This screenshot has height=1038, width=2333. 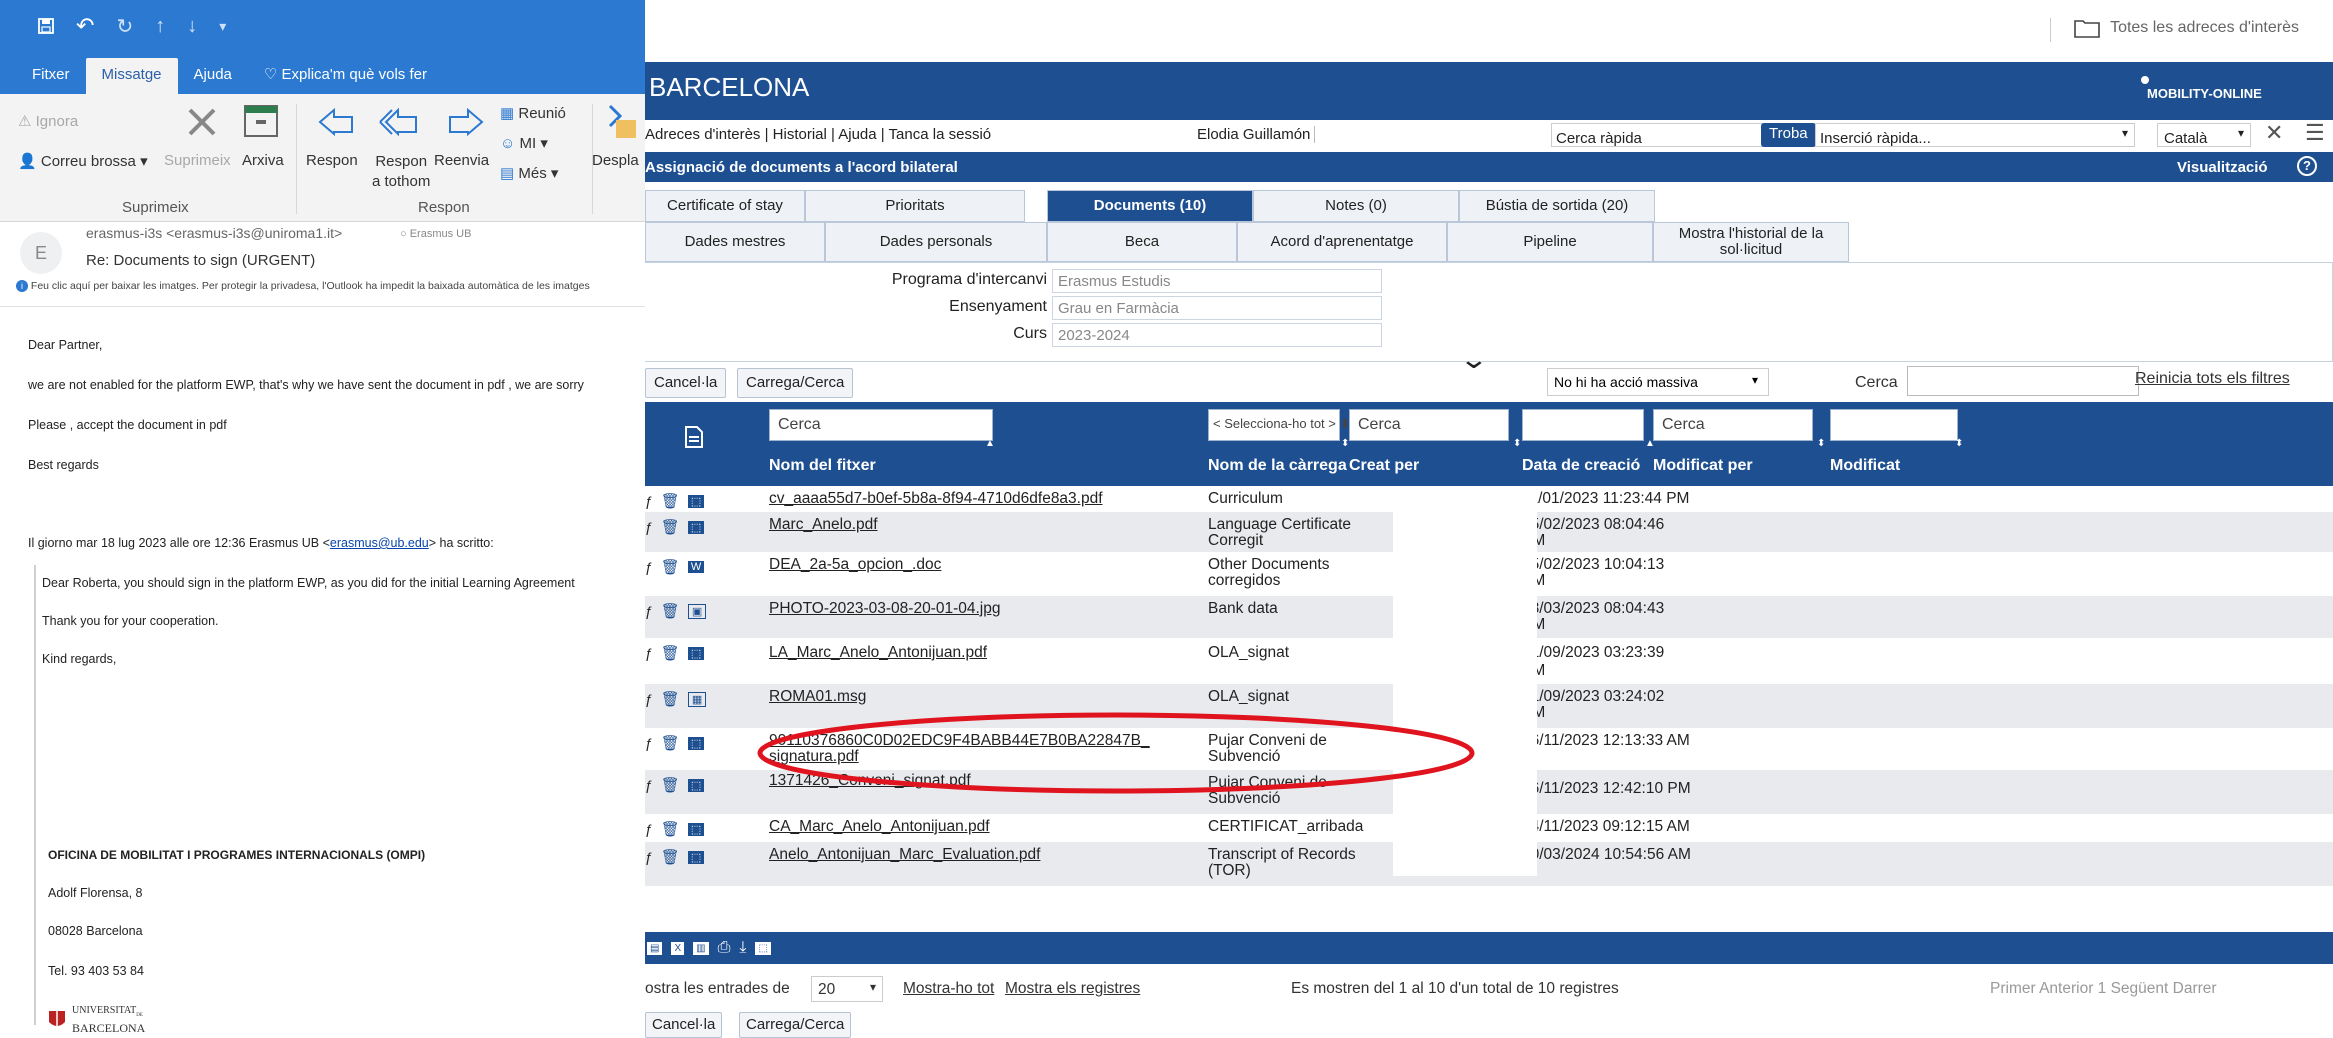 What do you see at coordinates (1277, 466) in the screenshot?
I see `col-upload-name: Nom de la càrrega` at bounding box center [1277, 466].